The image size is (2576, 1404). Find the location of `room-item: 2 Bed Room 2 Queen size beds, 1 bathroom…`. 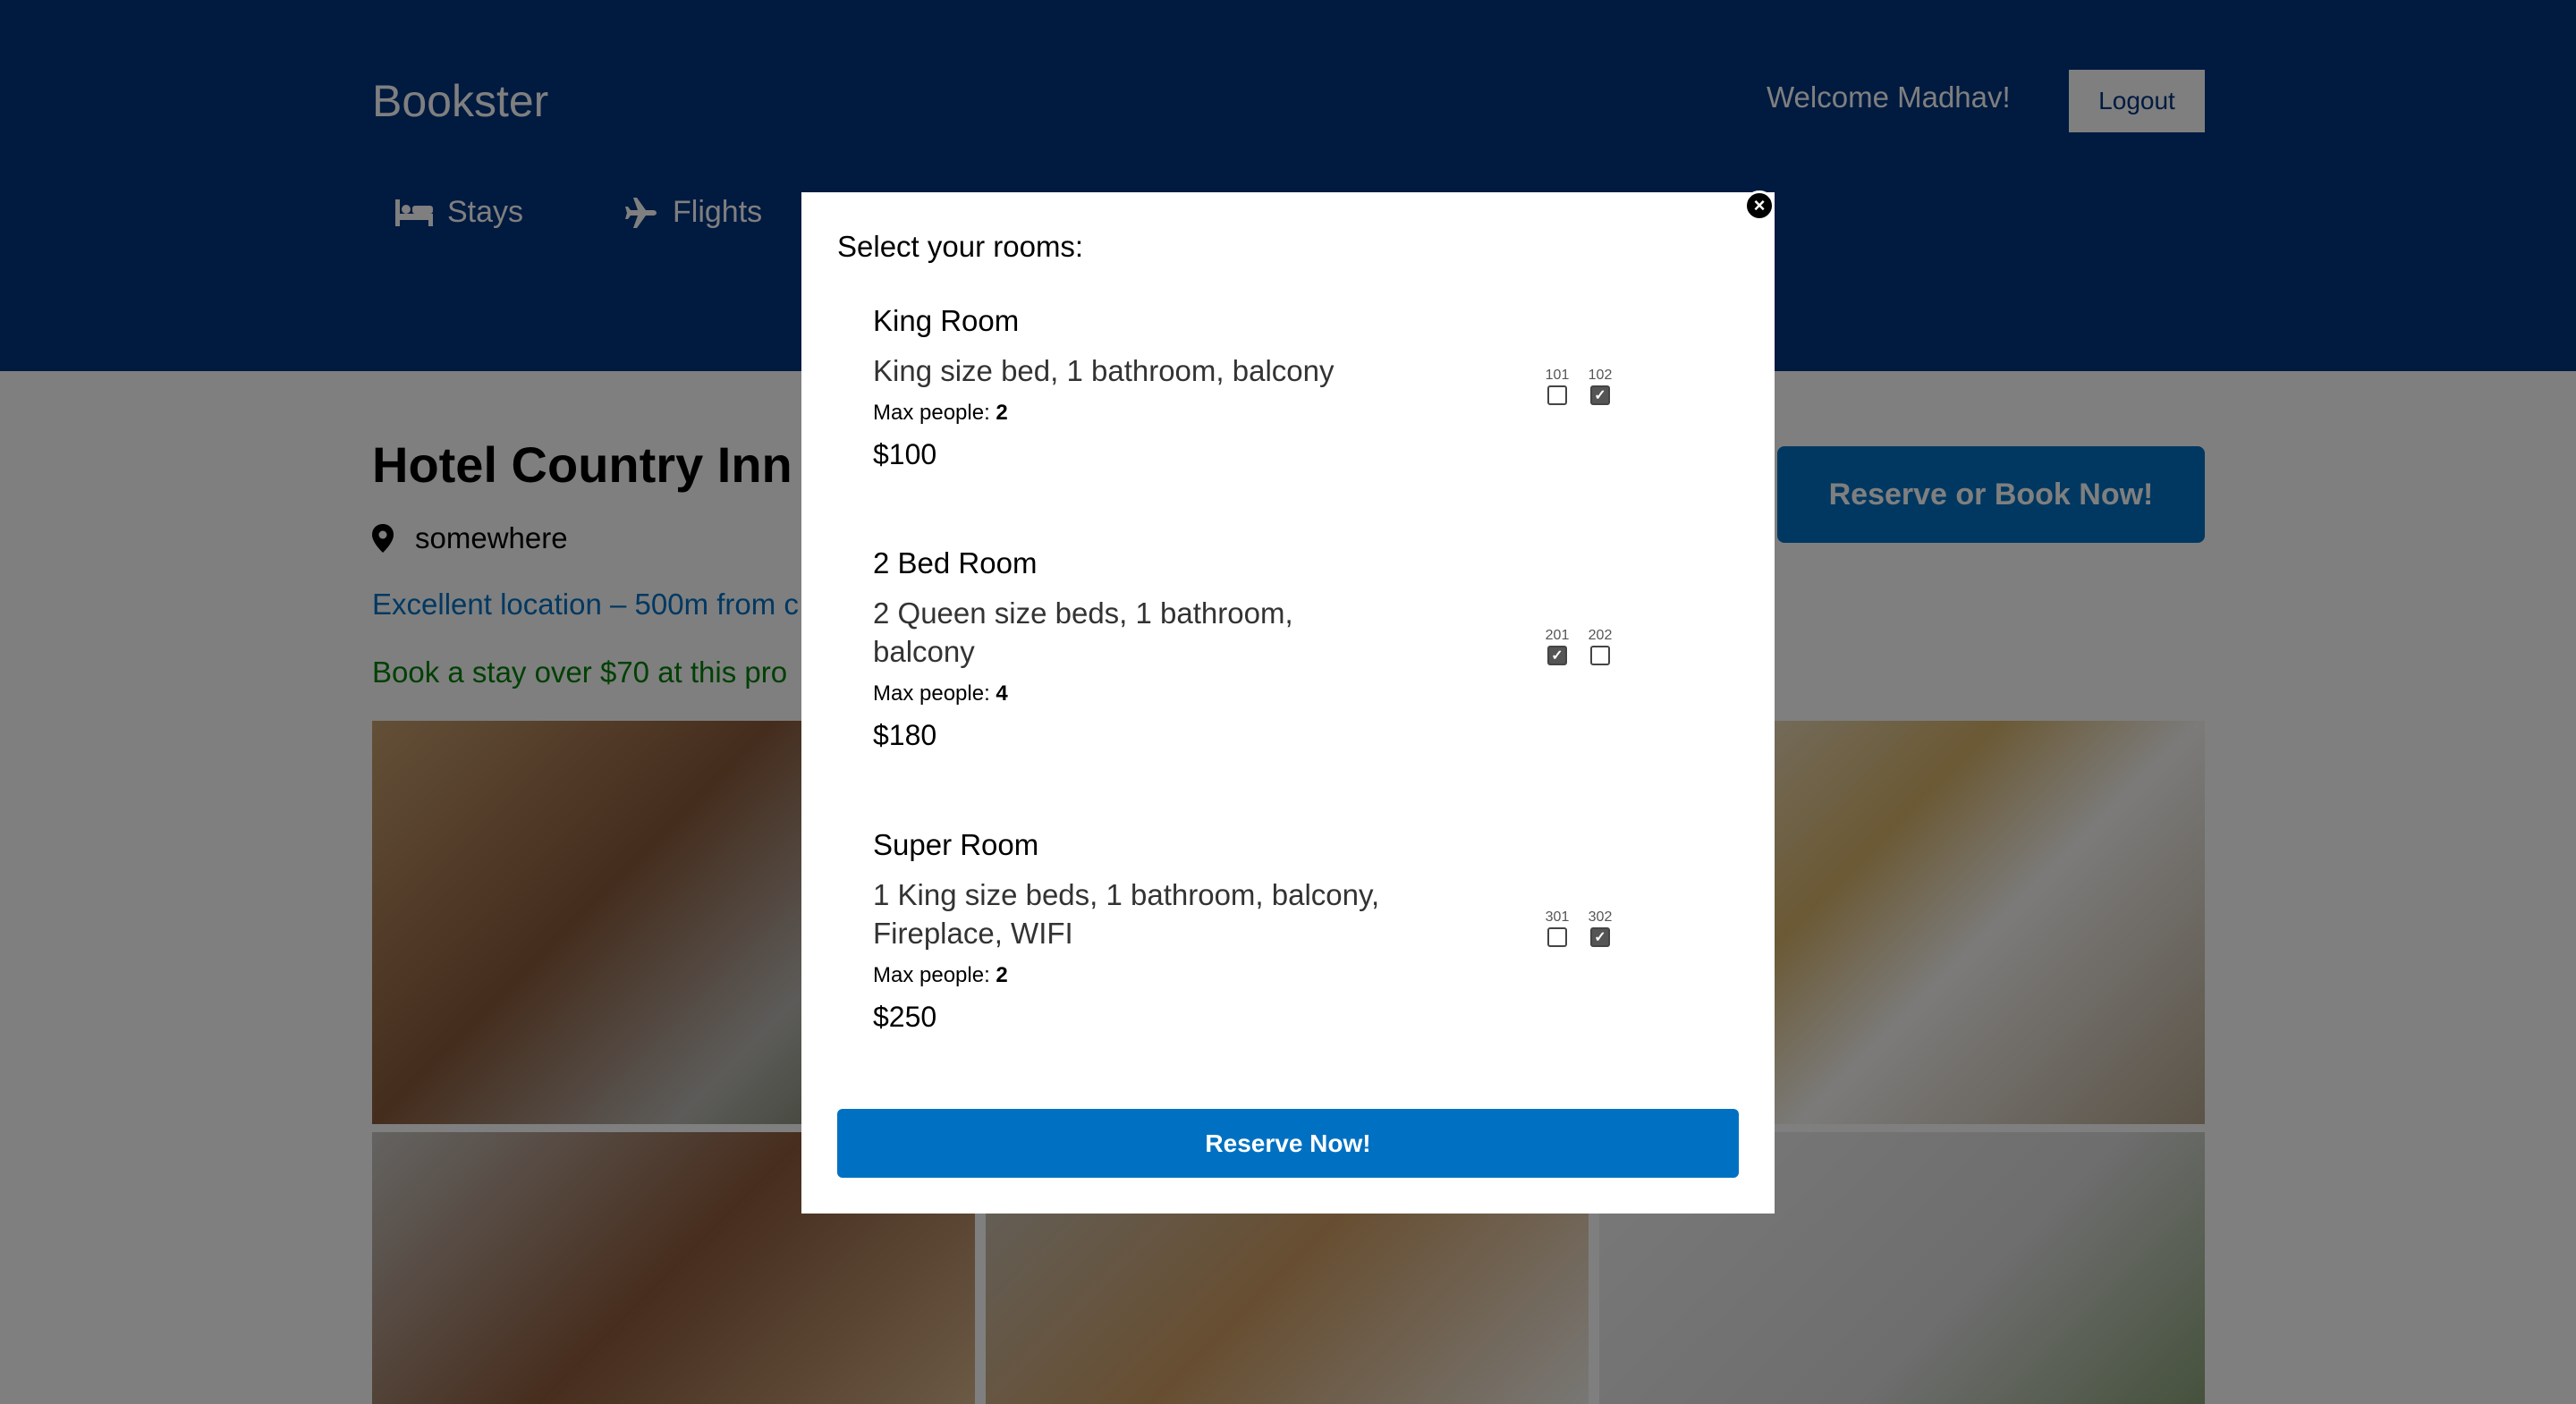

room-item: 2 Bed Room 2 Queen size beds, 1 bathroom… is located at coordinates (1311, 649).